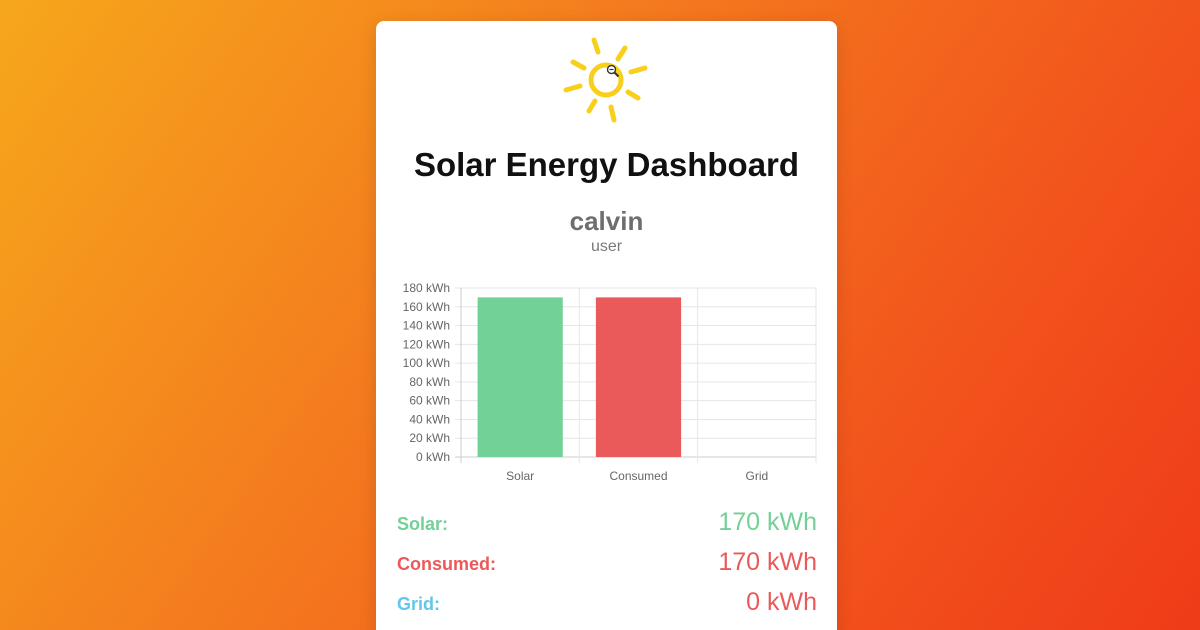 The height and width of the screenshot is (630, 1200). I want to click on x-tick-label: Solar, so click(520, 476).